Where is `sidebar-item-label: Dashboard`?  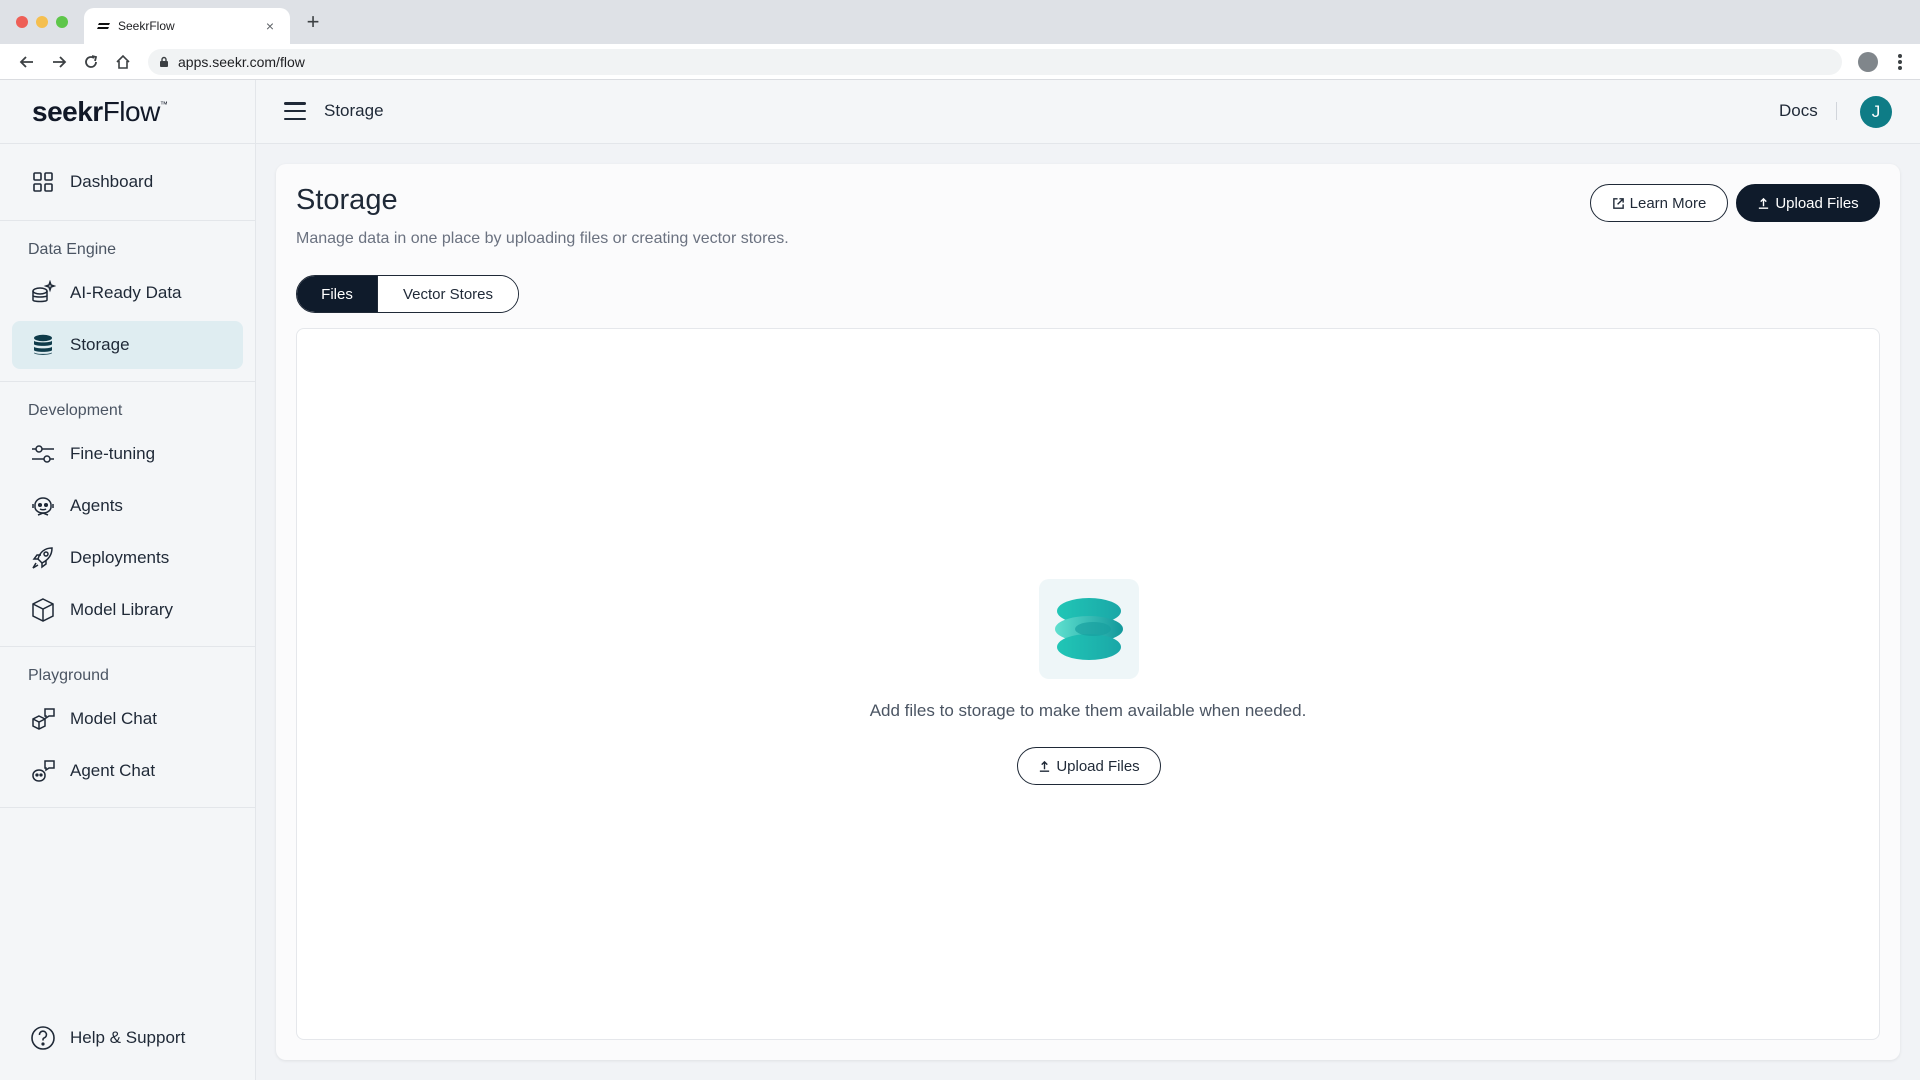 sidebar-item-label: Dashboard is located at coordinates (112, 181).